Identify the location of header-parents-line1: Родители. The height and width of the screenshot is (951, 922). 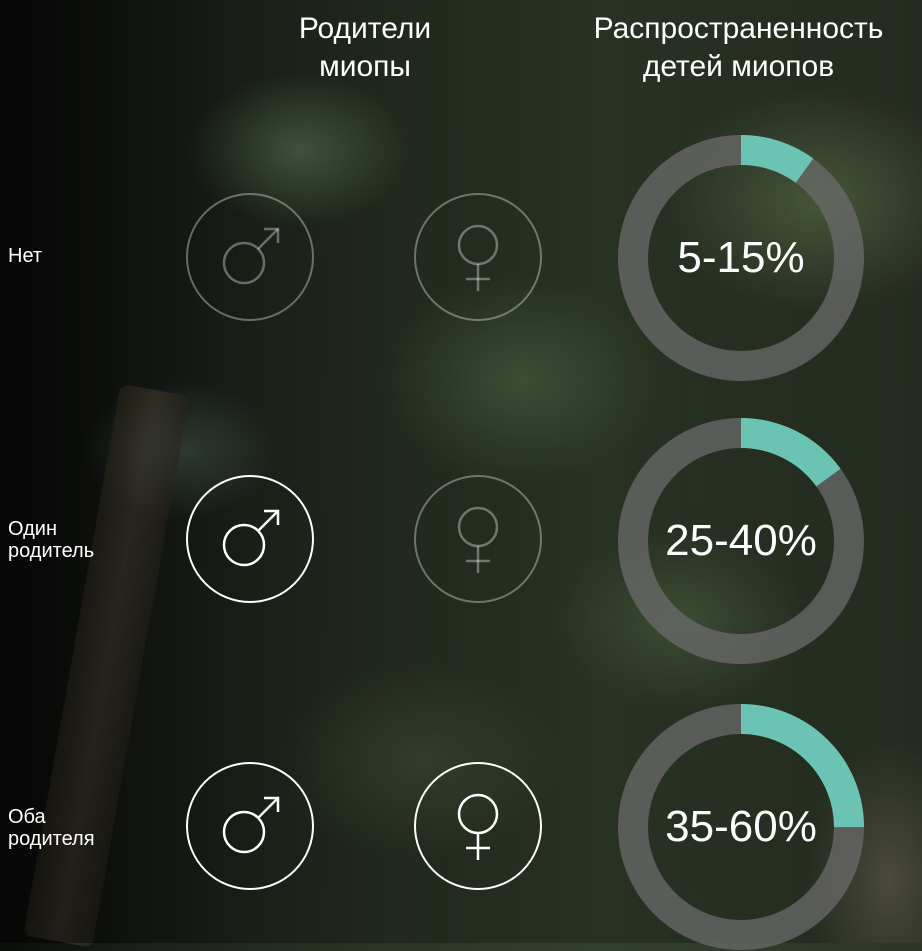
(365, 28).